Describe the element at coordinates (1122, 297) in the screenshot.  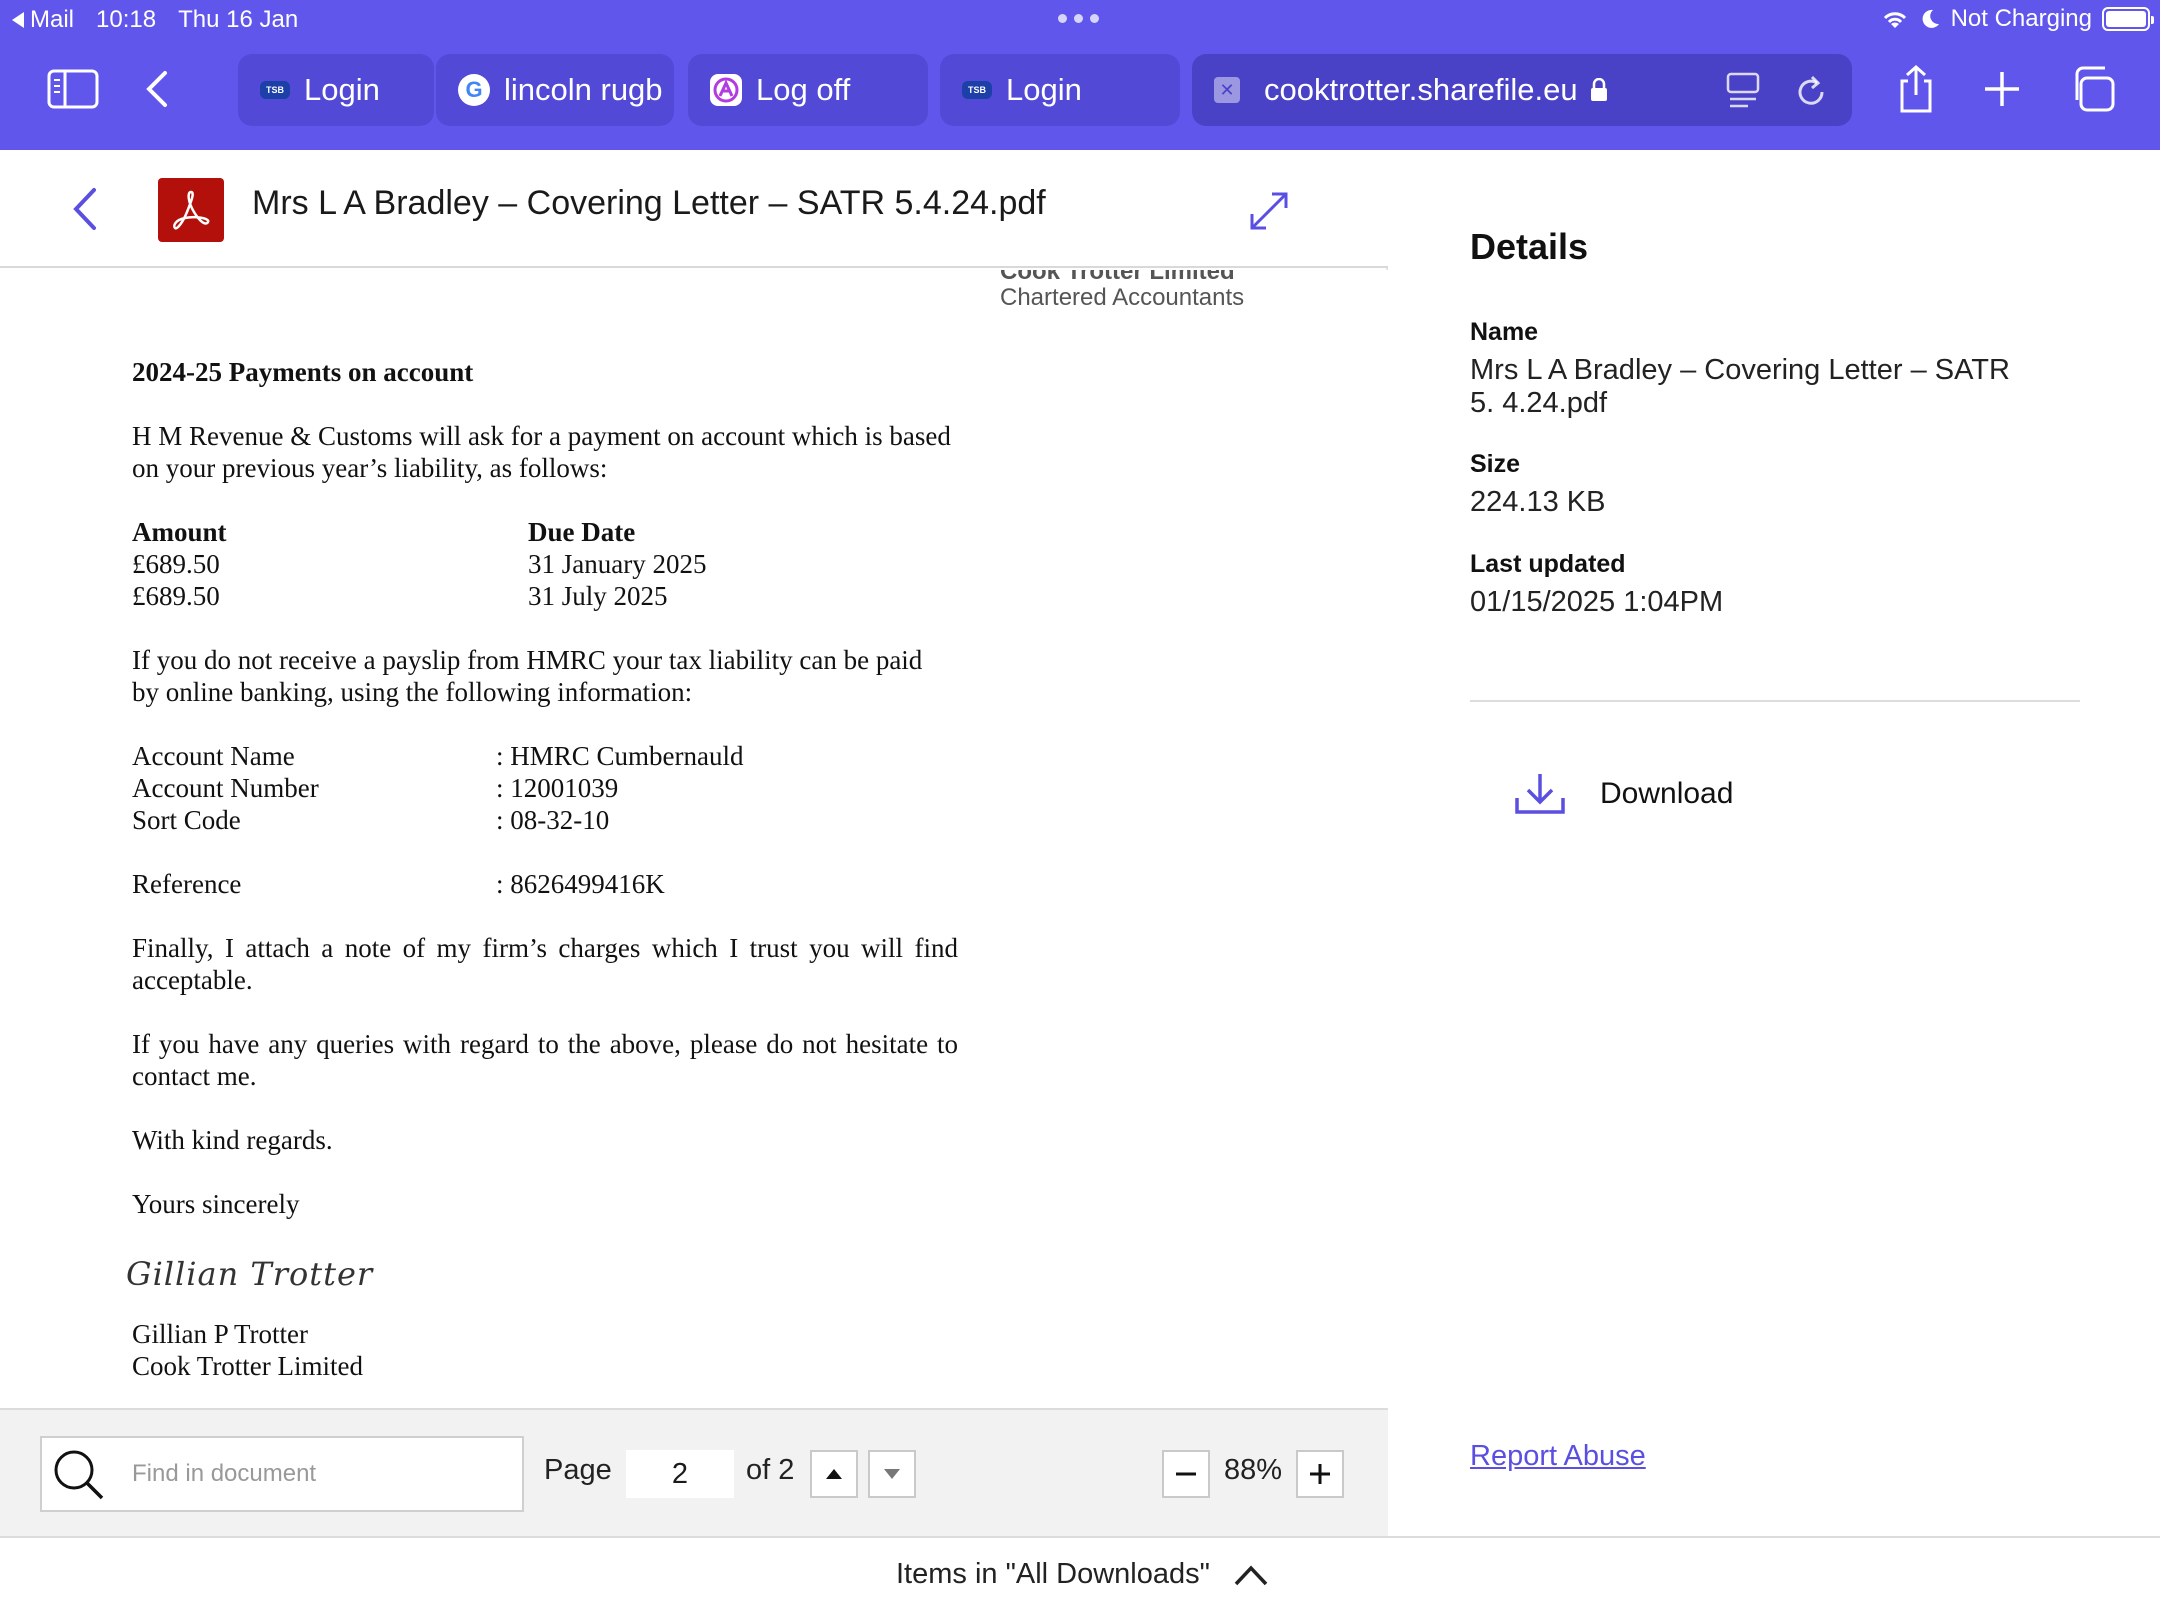
I see `letterhead-subtitle: Chartered Accountants` at that location.